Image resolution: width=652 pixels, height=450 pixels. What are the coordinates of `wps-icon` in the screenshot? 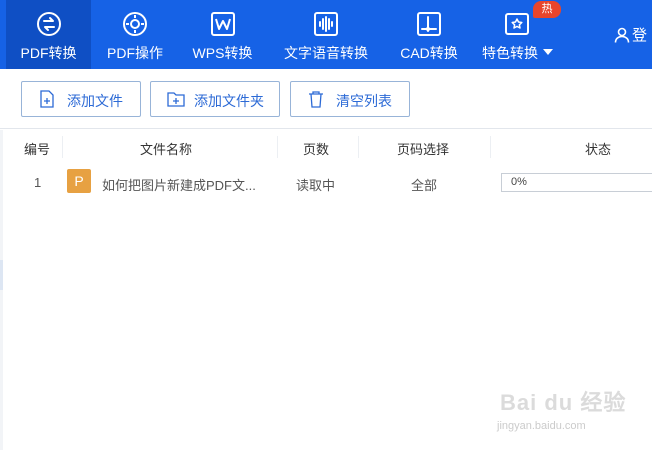 It's located at (222, 24).